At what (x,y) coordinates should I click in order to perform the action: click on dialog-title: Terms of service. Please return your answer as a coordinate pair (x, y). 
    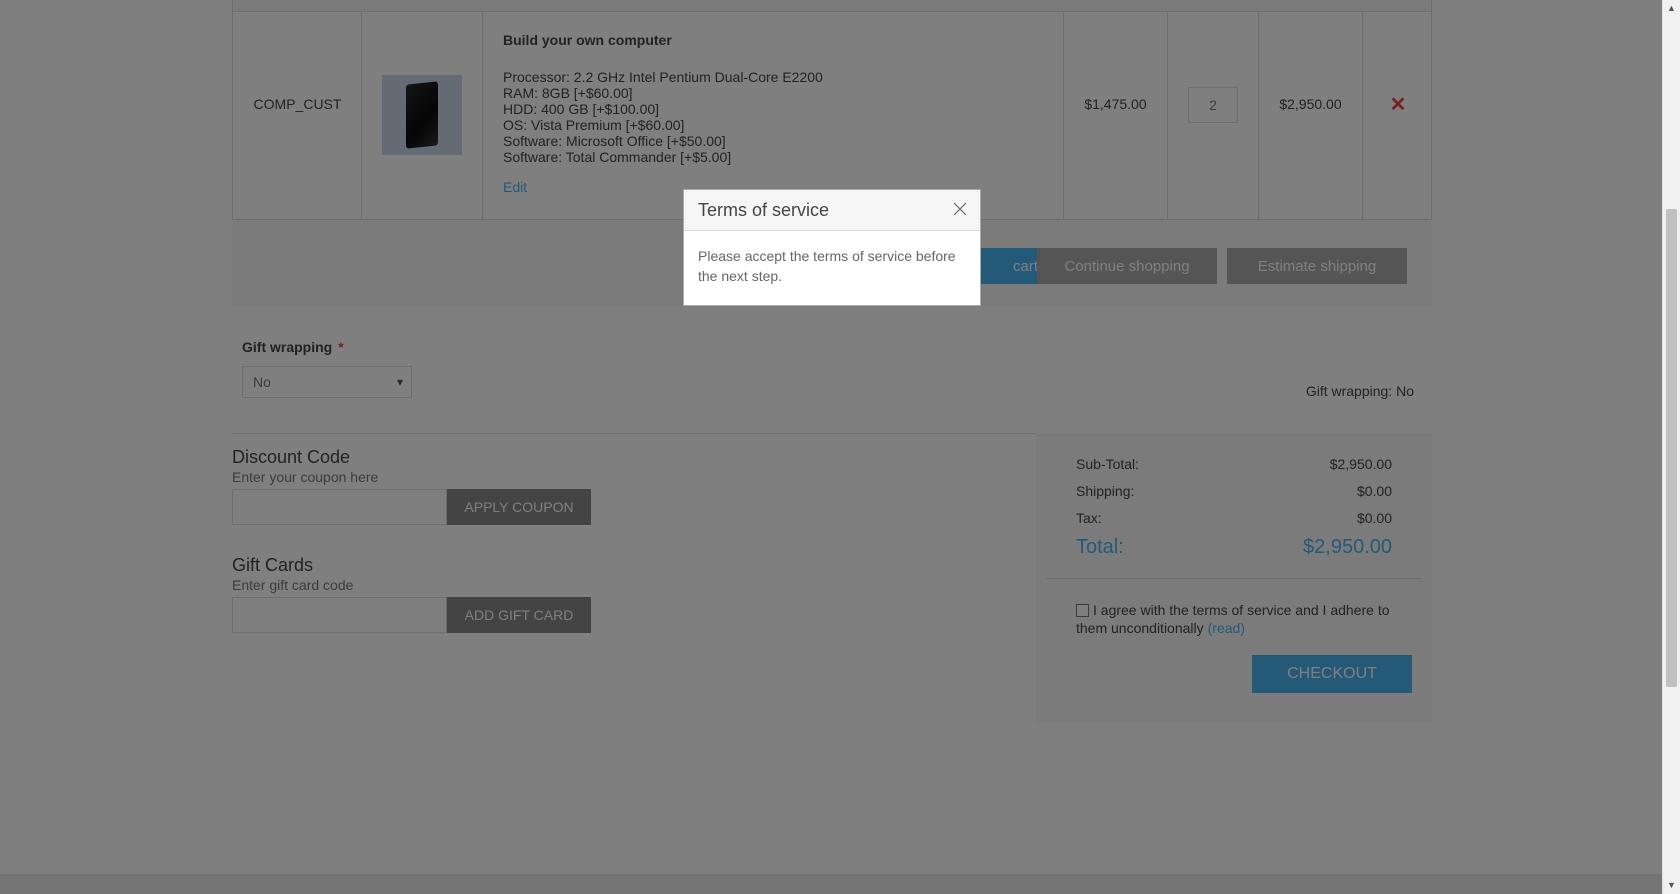
    Looking at the image, I should click on (764, 210).